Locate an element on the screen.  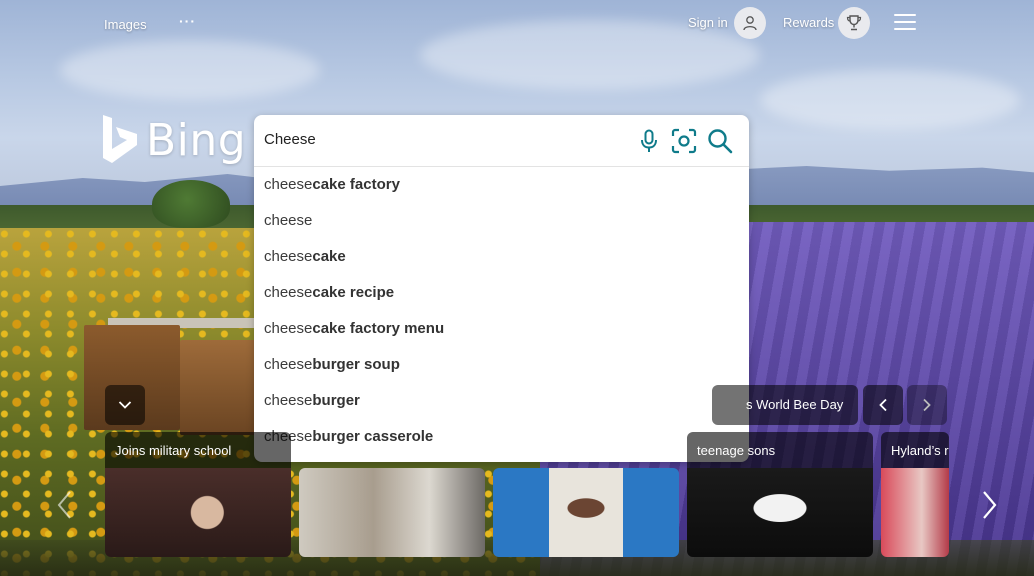
search-row is located at coordinates (501, 141).